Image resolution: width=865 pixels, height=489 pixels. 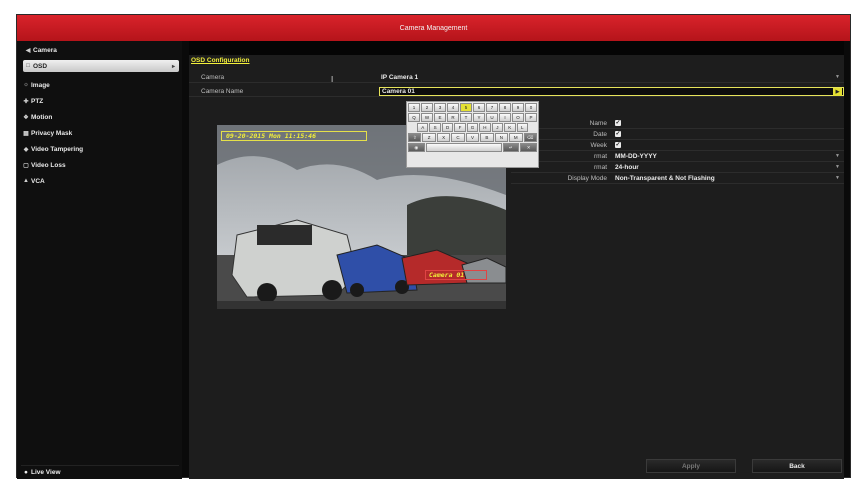 I want to click on back-button: Back, so click(x=797, y=466).